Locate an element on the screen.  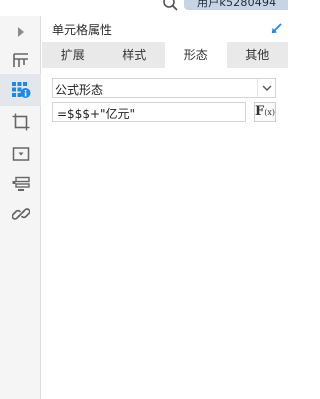
tab-expand: 扩展 is located at coordinates (73, 55).